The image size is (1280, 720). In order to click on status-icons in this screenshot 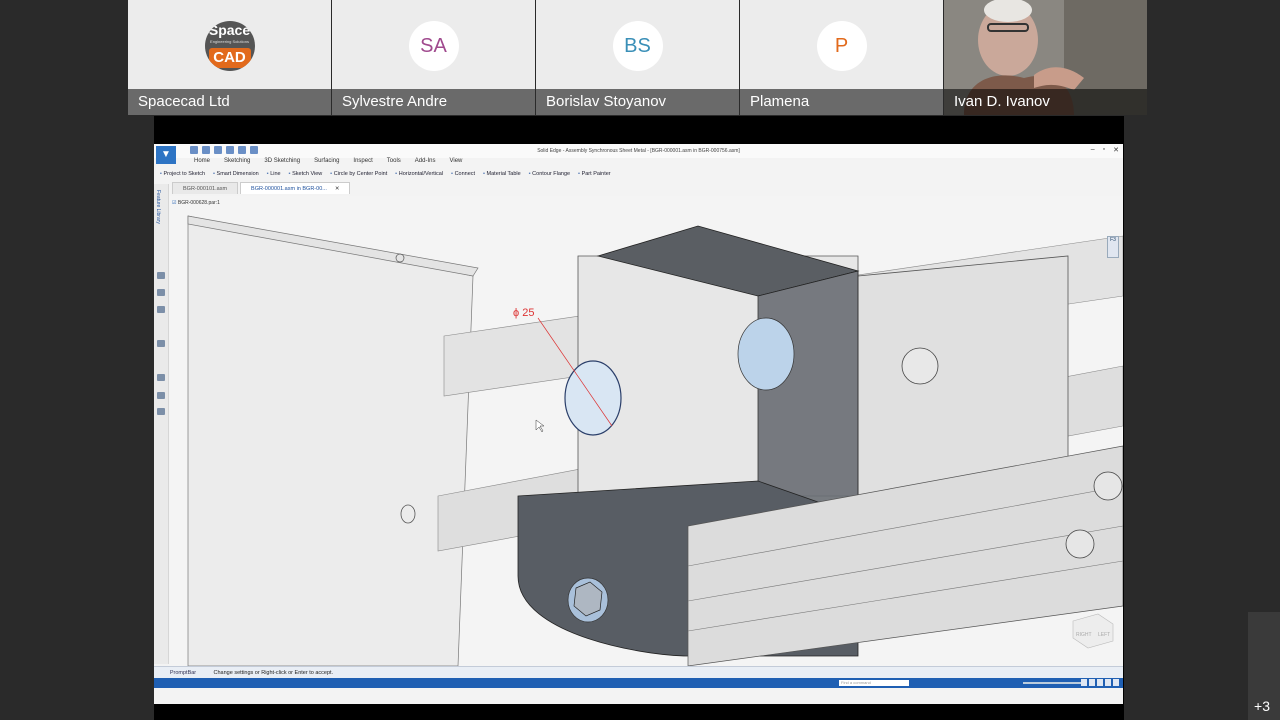, I will do `click(1100, 682)`.